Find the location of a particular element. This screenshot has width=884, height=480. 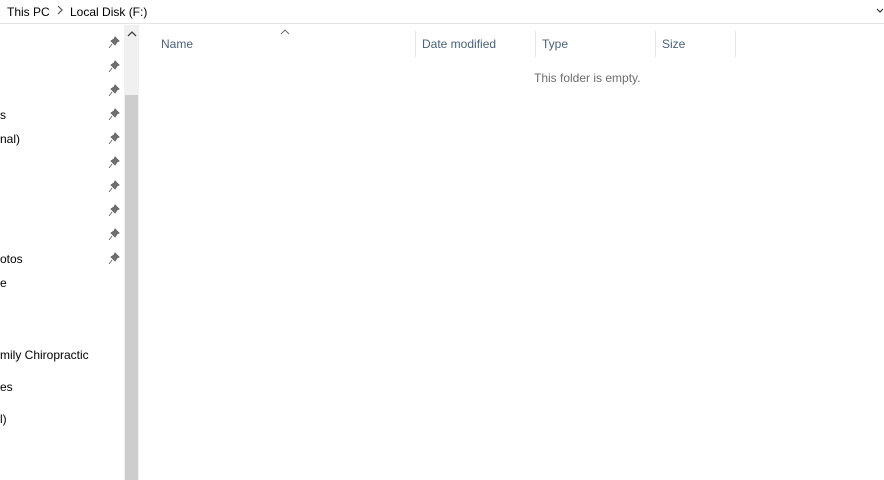

nav-item: nal) is located at coordinates (10, 139).